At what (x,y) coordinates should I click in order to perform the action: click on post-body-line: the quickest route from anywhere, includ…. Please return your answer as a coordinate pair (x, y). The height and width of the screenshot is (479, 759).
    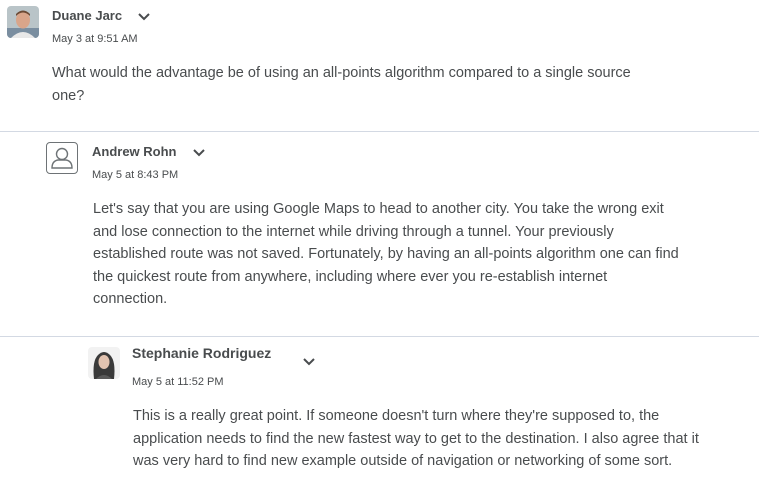
    Looking at the image, I should click on (350, 276).